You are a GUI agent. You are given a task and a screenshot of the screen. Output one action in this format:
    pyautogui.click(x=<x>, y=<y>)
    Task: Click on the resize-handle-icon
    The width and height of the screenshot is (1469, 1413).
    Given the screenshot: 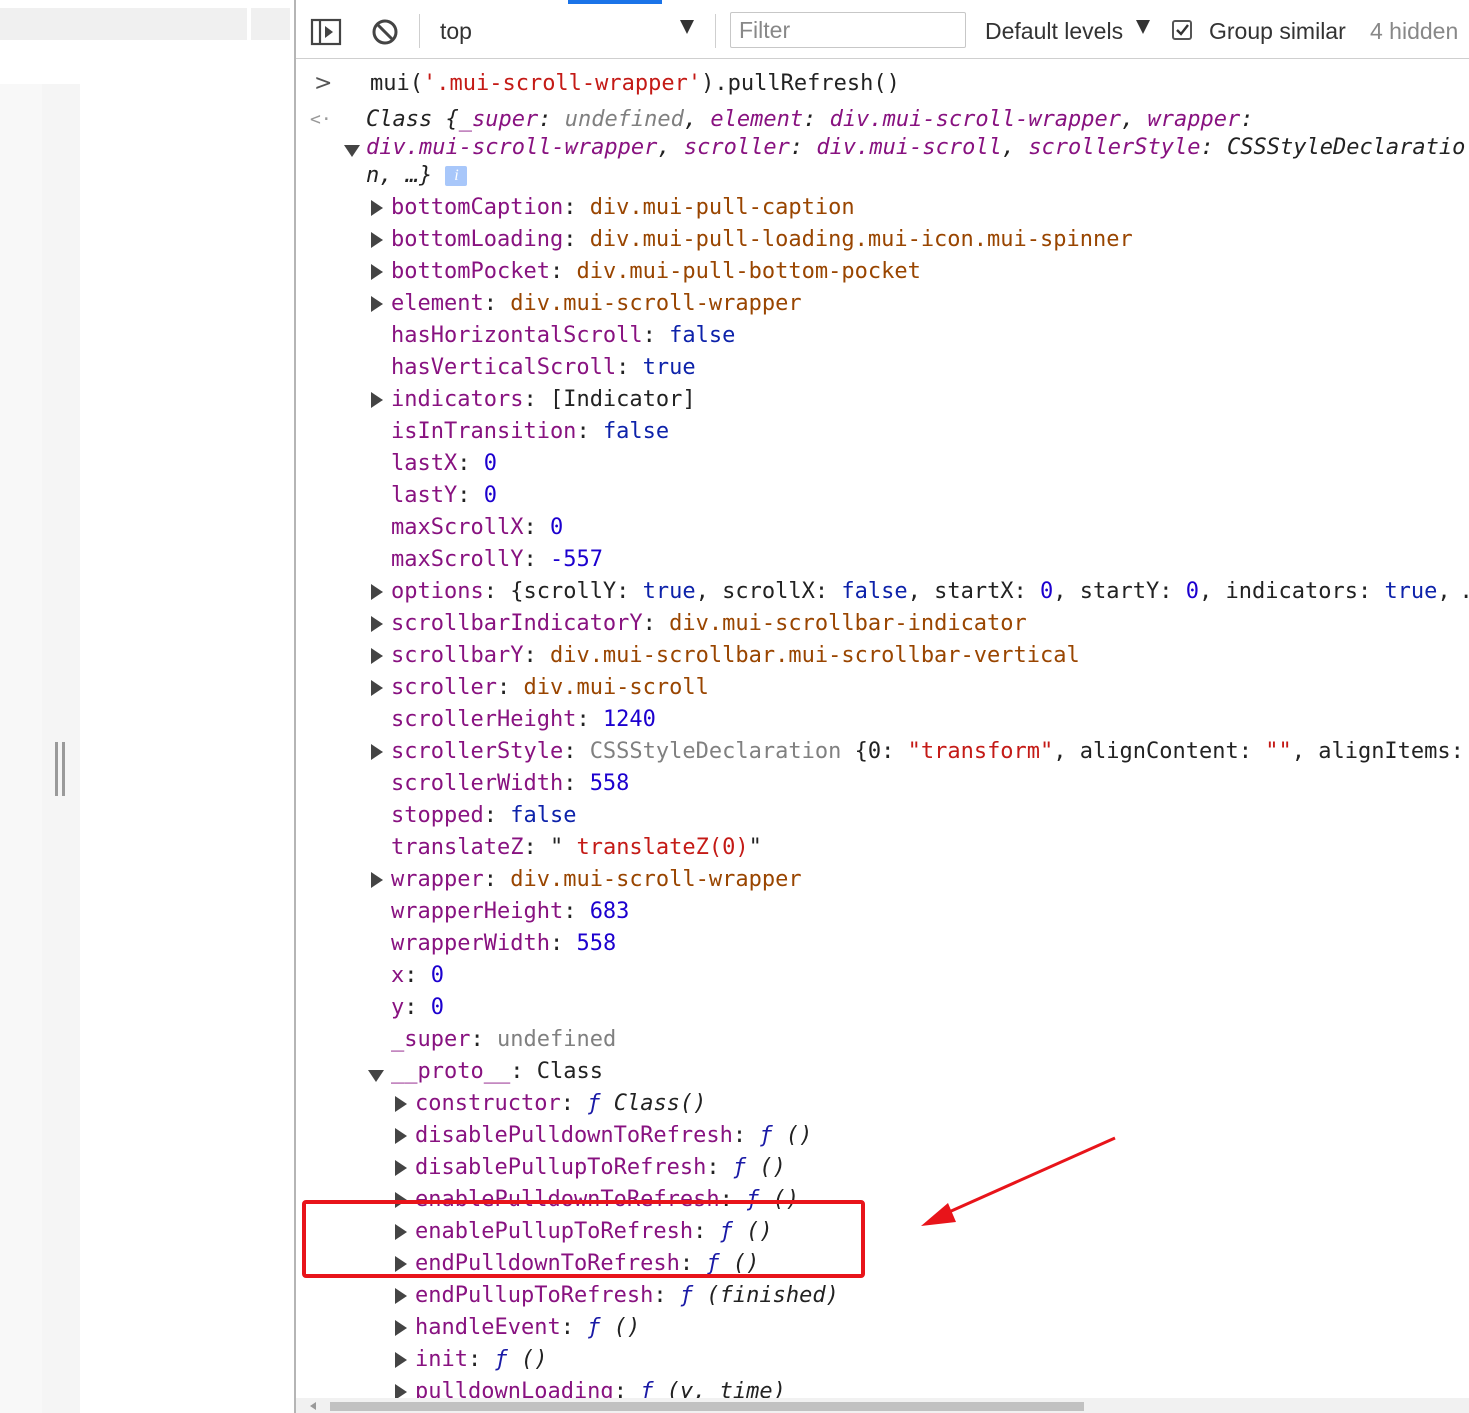 What is the action you would take?
    pyautogui.click(x=61, y=769)
    